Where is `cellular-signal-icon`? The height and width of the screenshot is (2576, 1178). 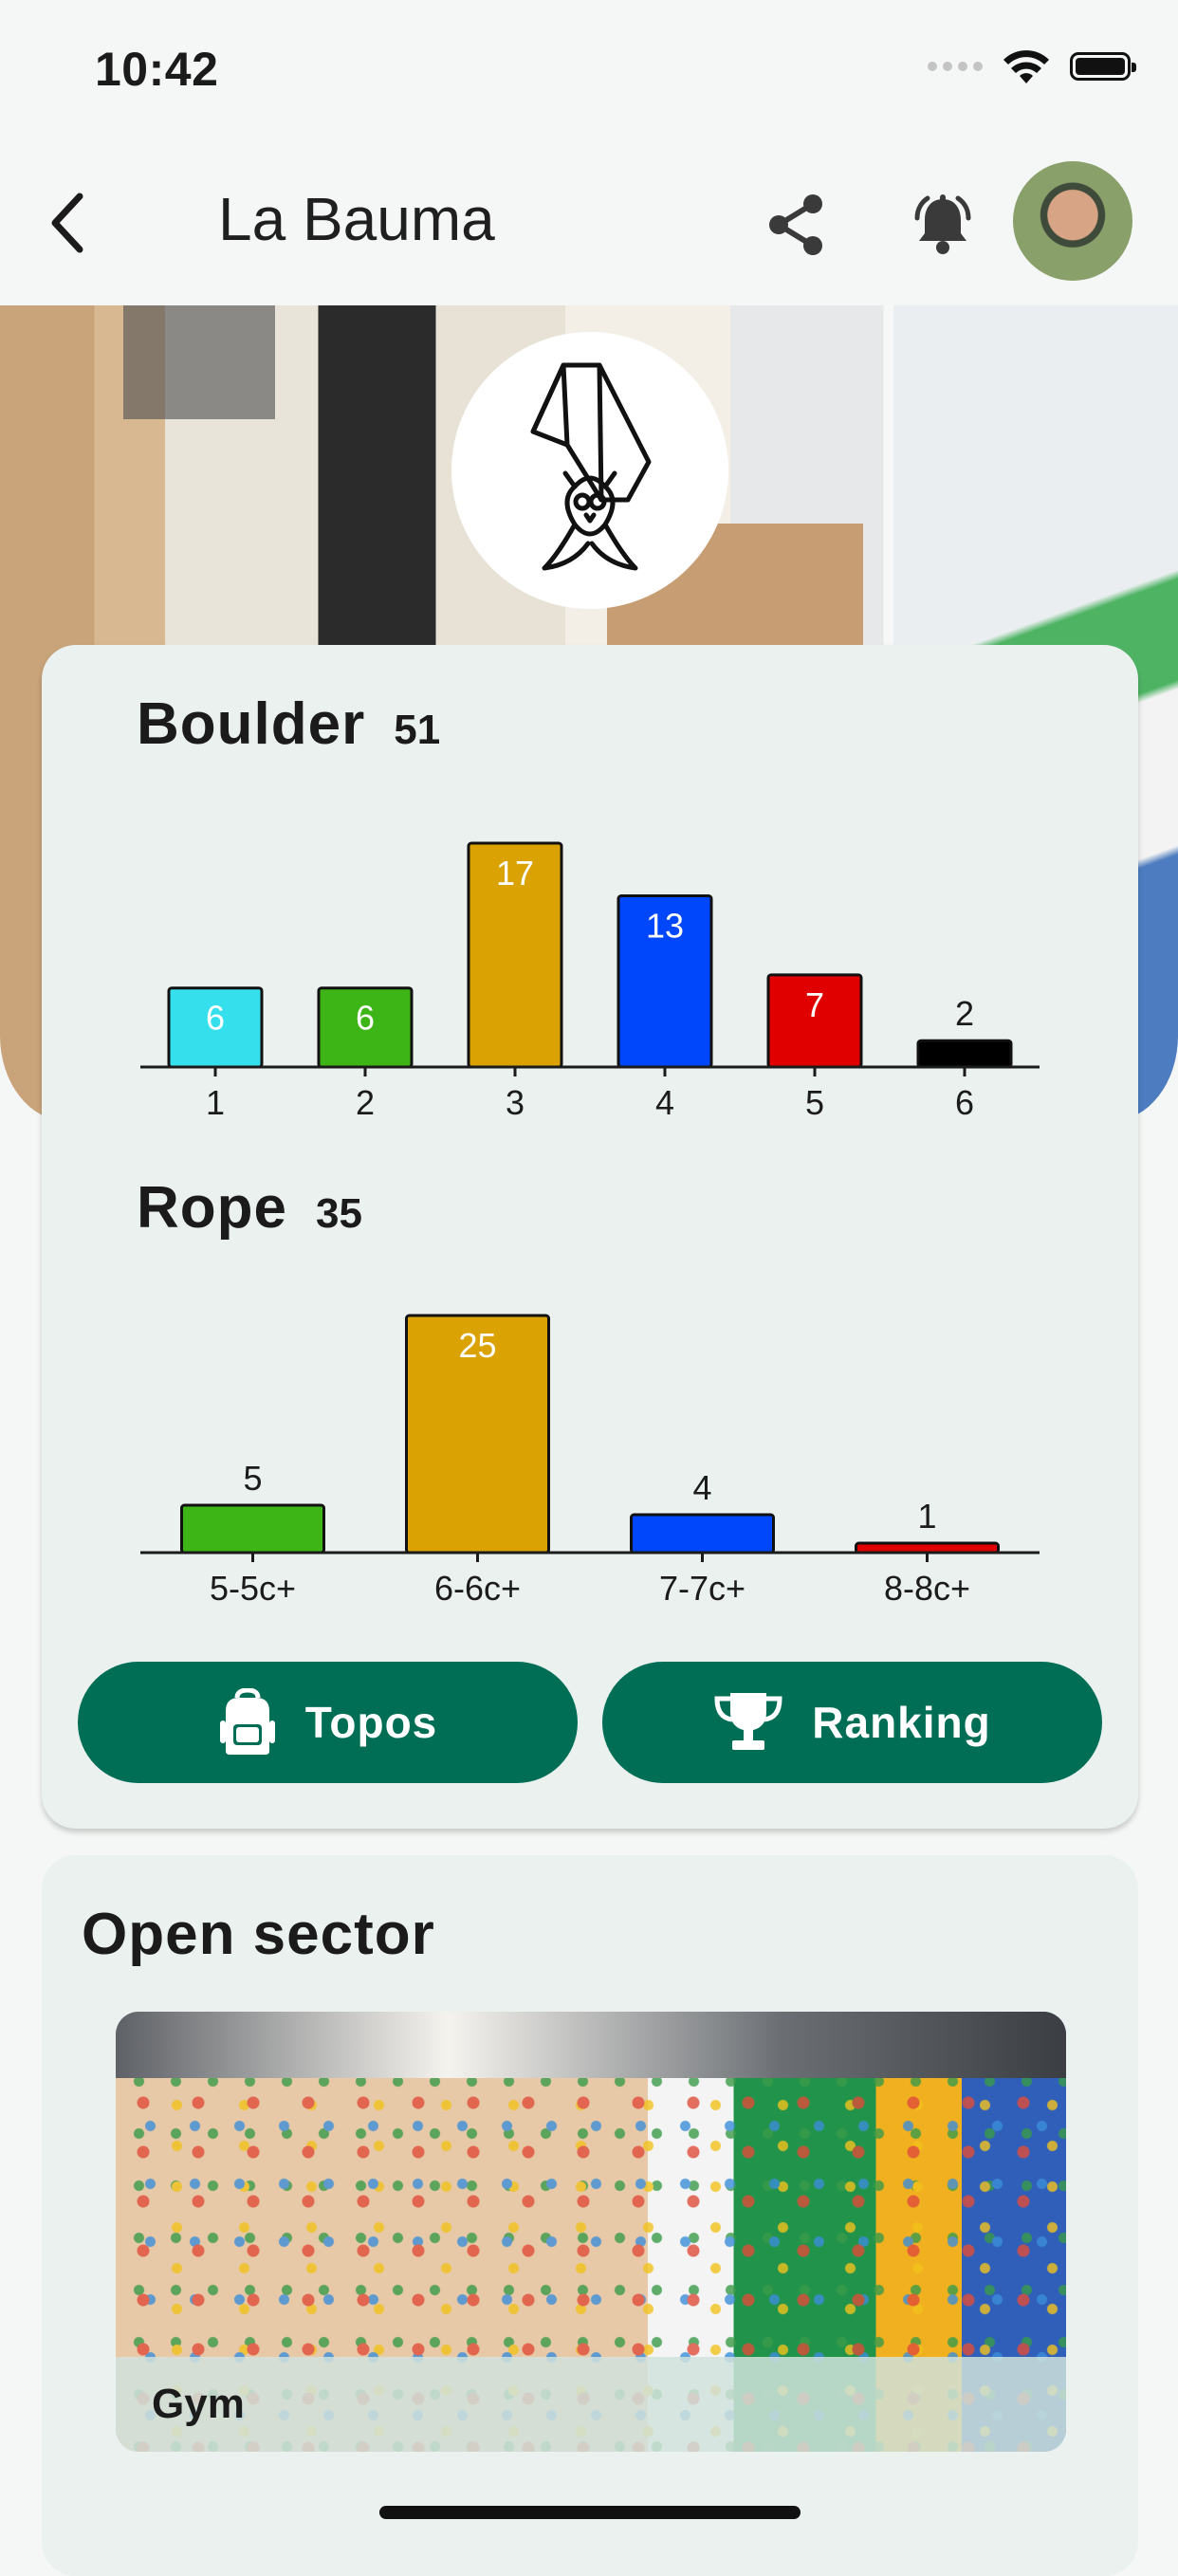
cellular-signal-icon is located at coordinates (956, 66).